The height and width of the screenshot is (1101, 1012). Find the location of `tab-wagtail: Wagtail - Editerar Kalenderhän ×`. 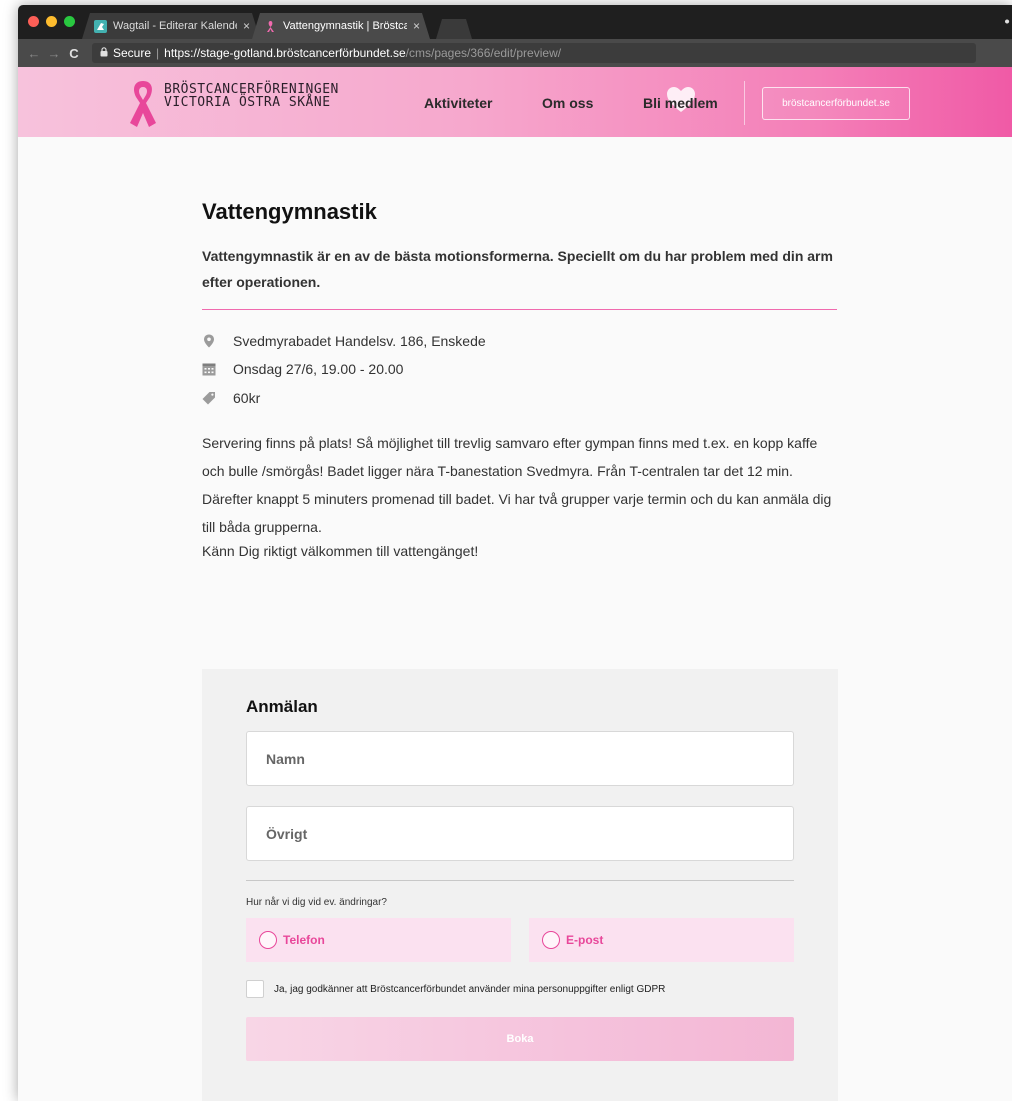

tab-wagtail: Wagtail - Editerar Kalenderhän × is located at coordinates (171, 26).